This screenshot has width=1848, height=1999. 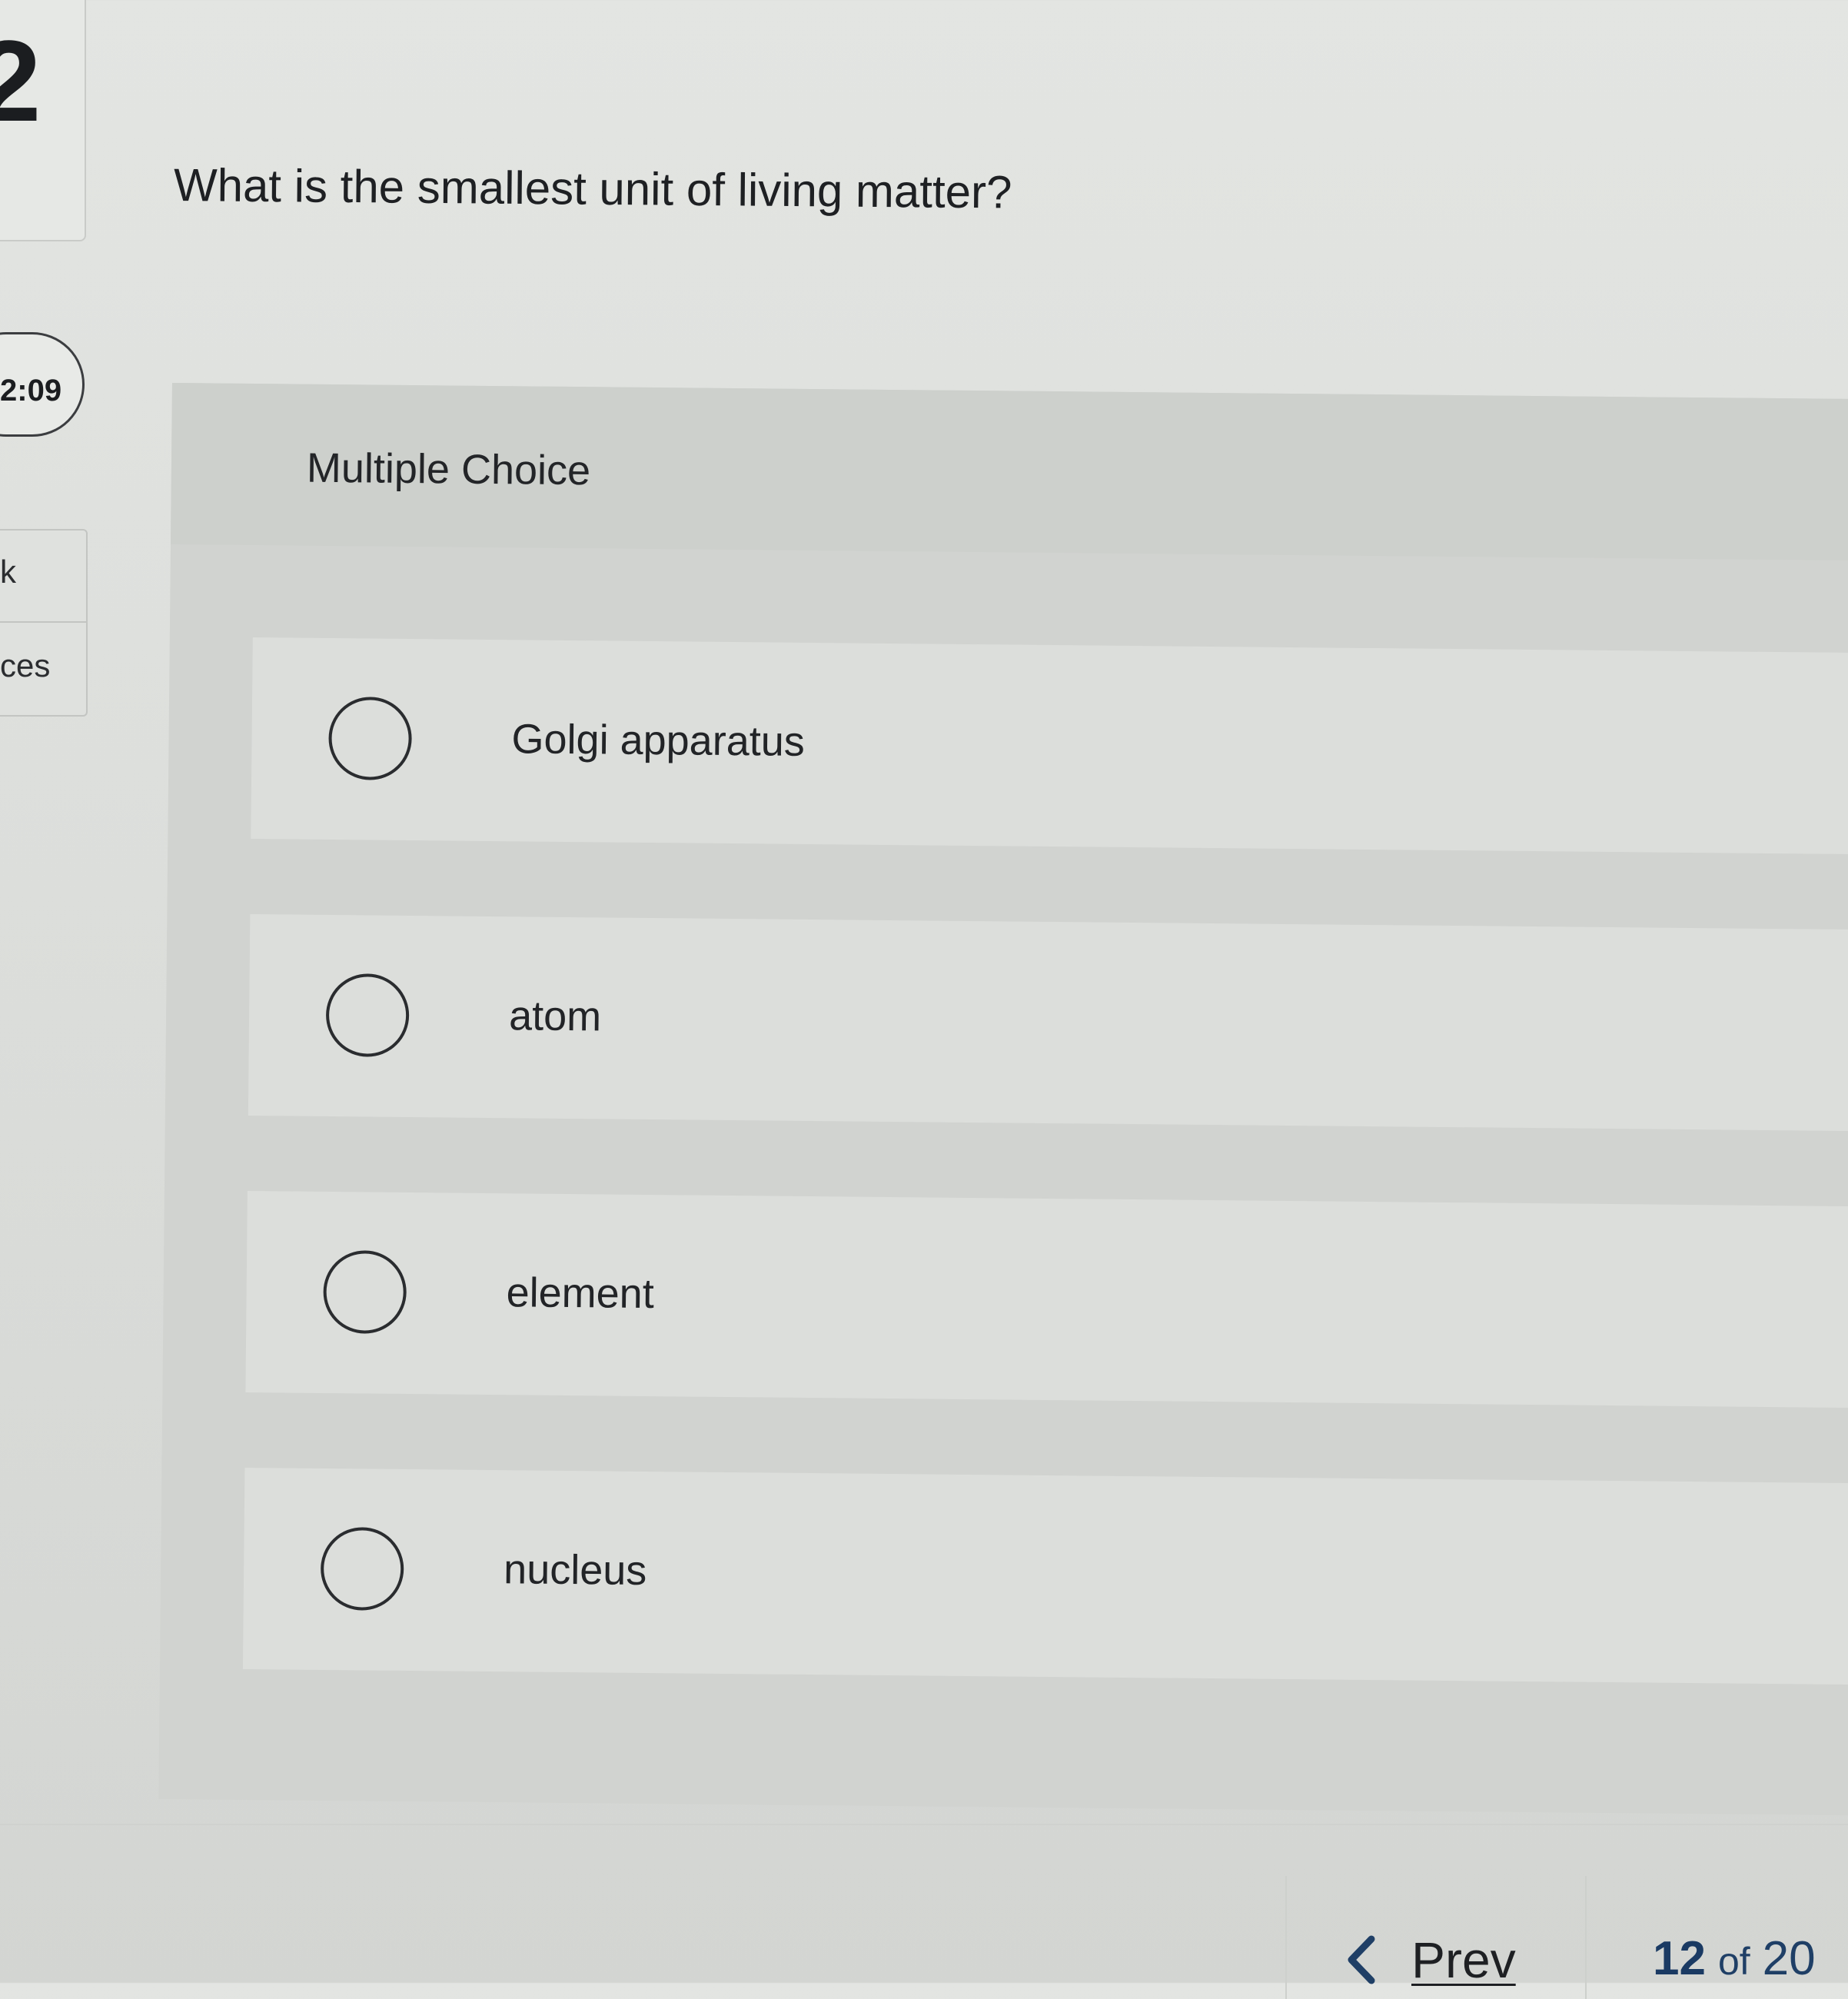 I want to click on choice-option: Golgi apparatus, so click(x=1049, y=746).